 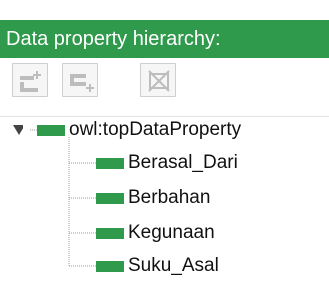 I want to click on tree-node-root: owl:topDataProperty, so click(x=139, y=130).